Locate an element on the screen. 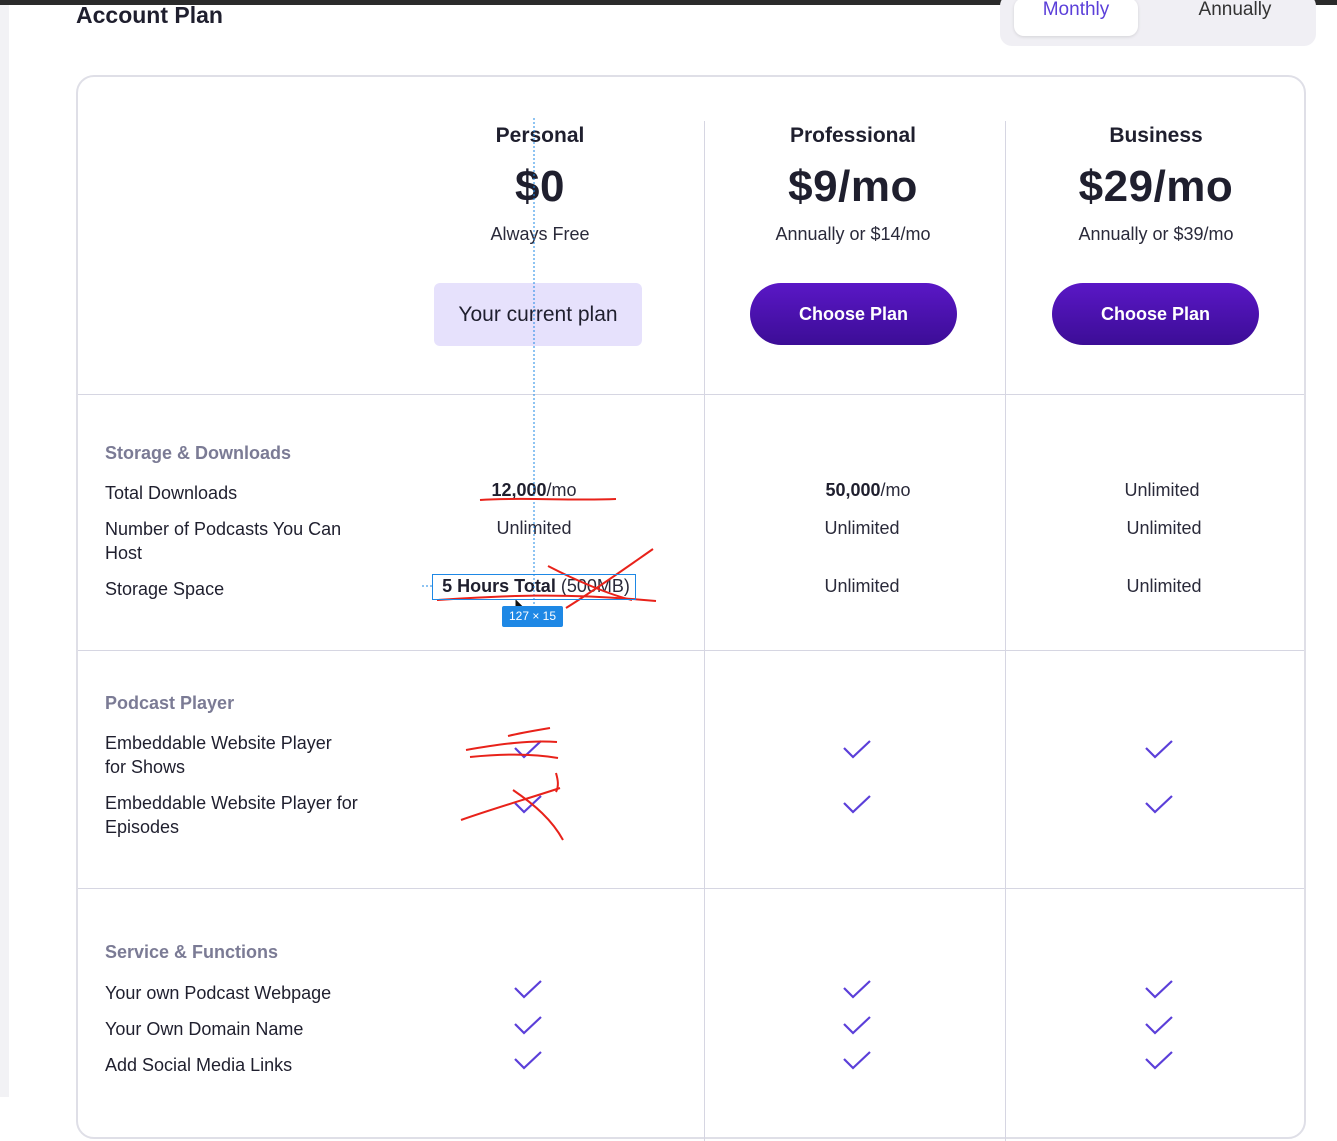 The height and width of the screenshot is (1141, 1337). plan-header-professional: Professional $9/mo Annually or $14/mo is located at coordinates (853, 184).